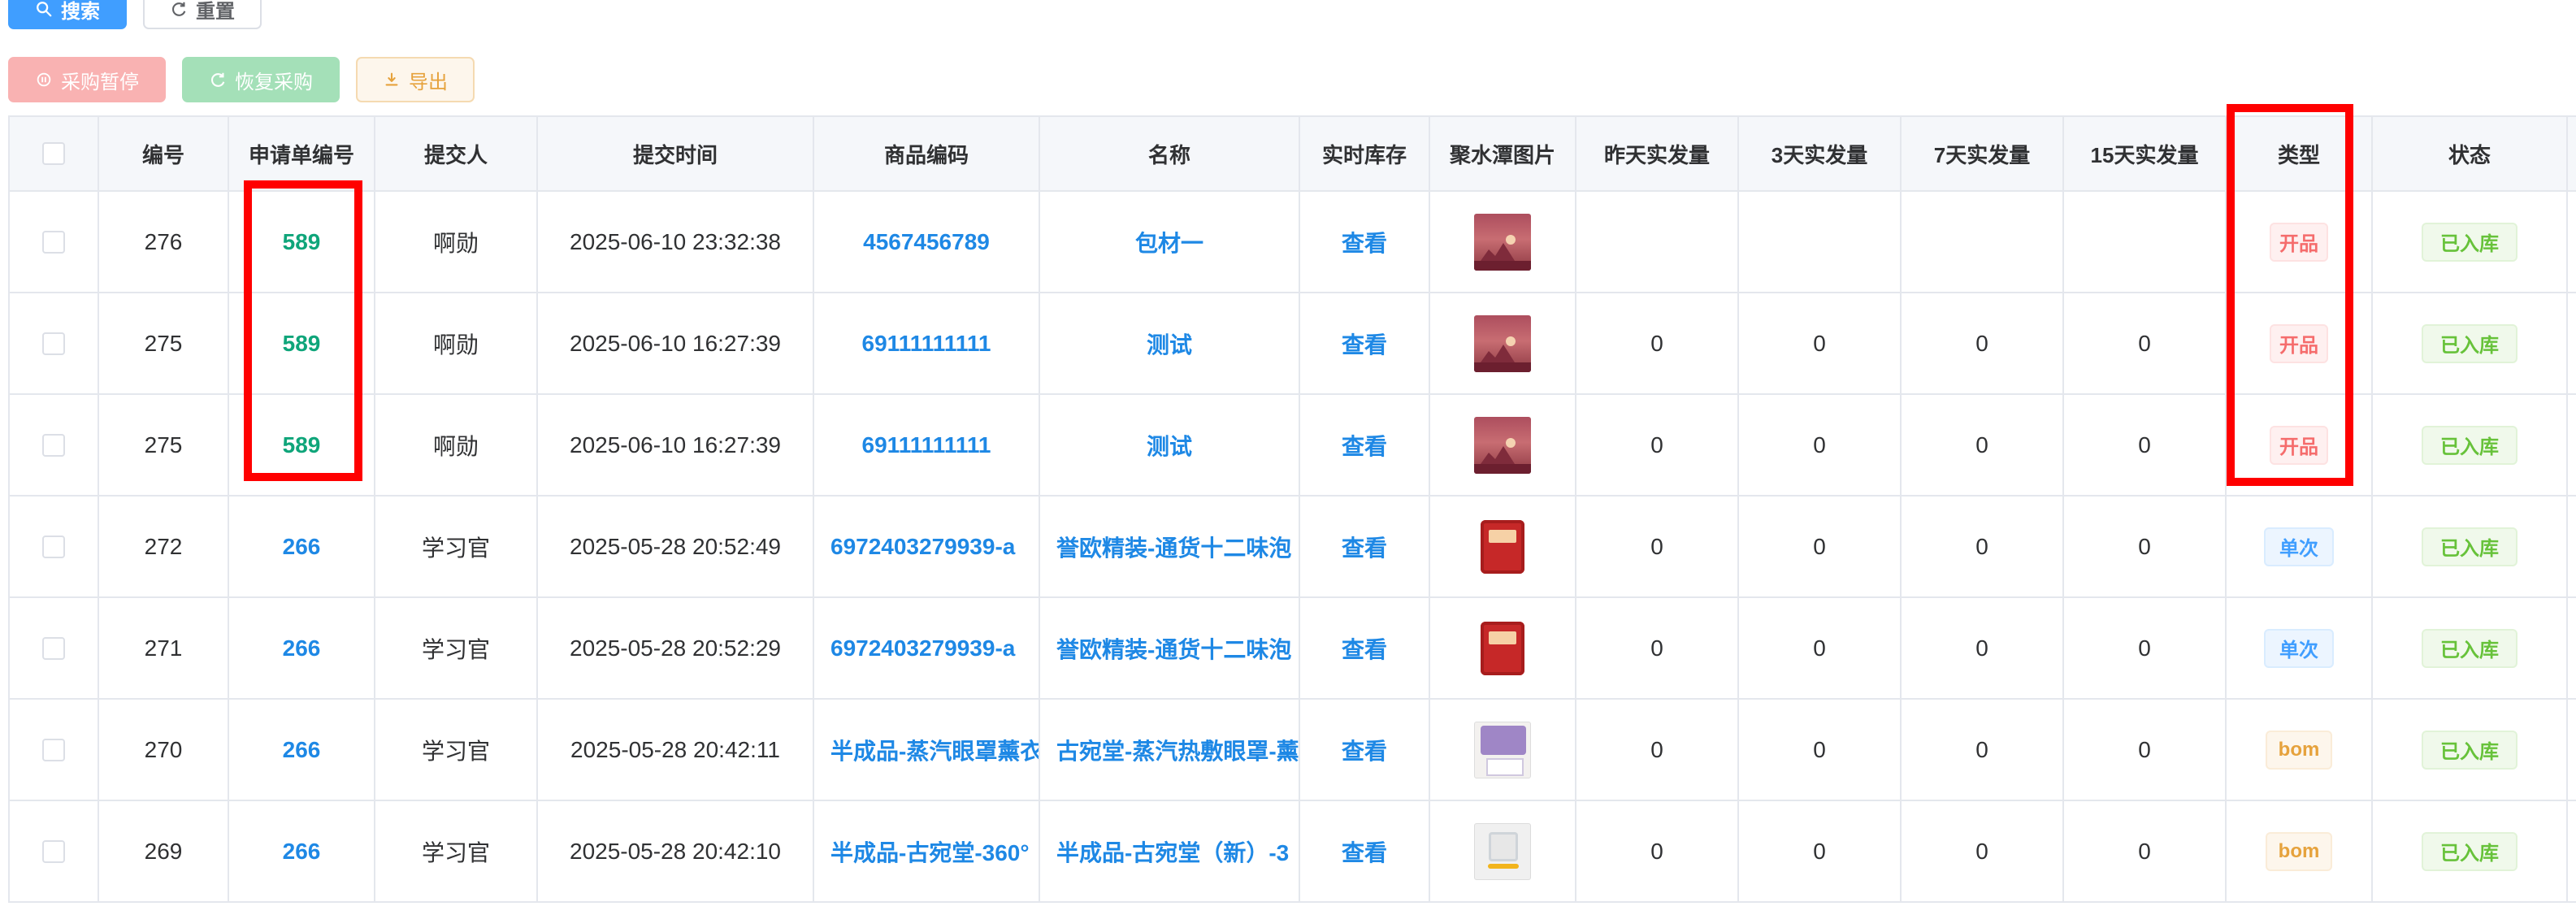  Describe the element at coordinates (54, 153) in the screenshot. I see `select-all-checkbox` at that location.